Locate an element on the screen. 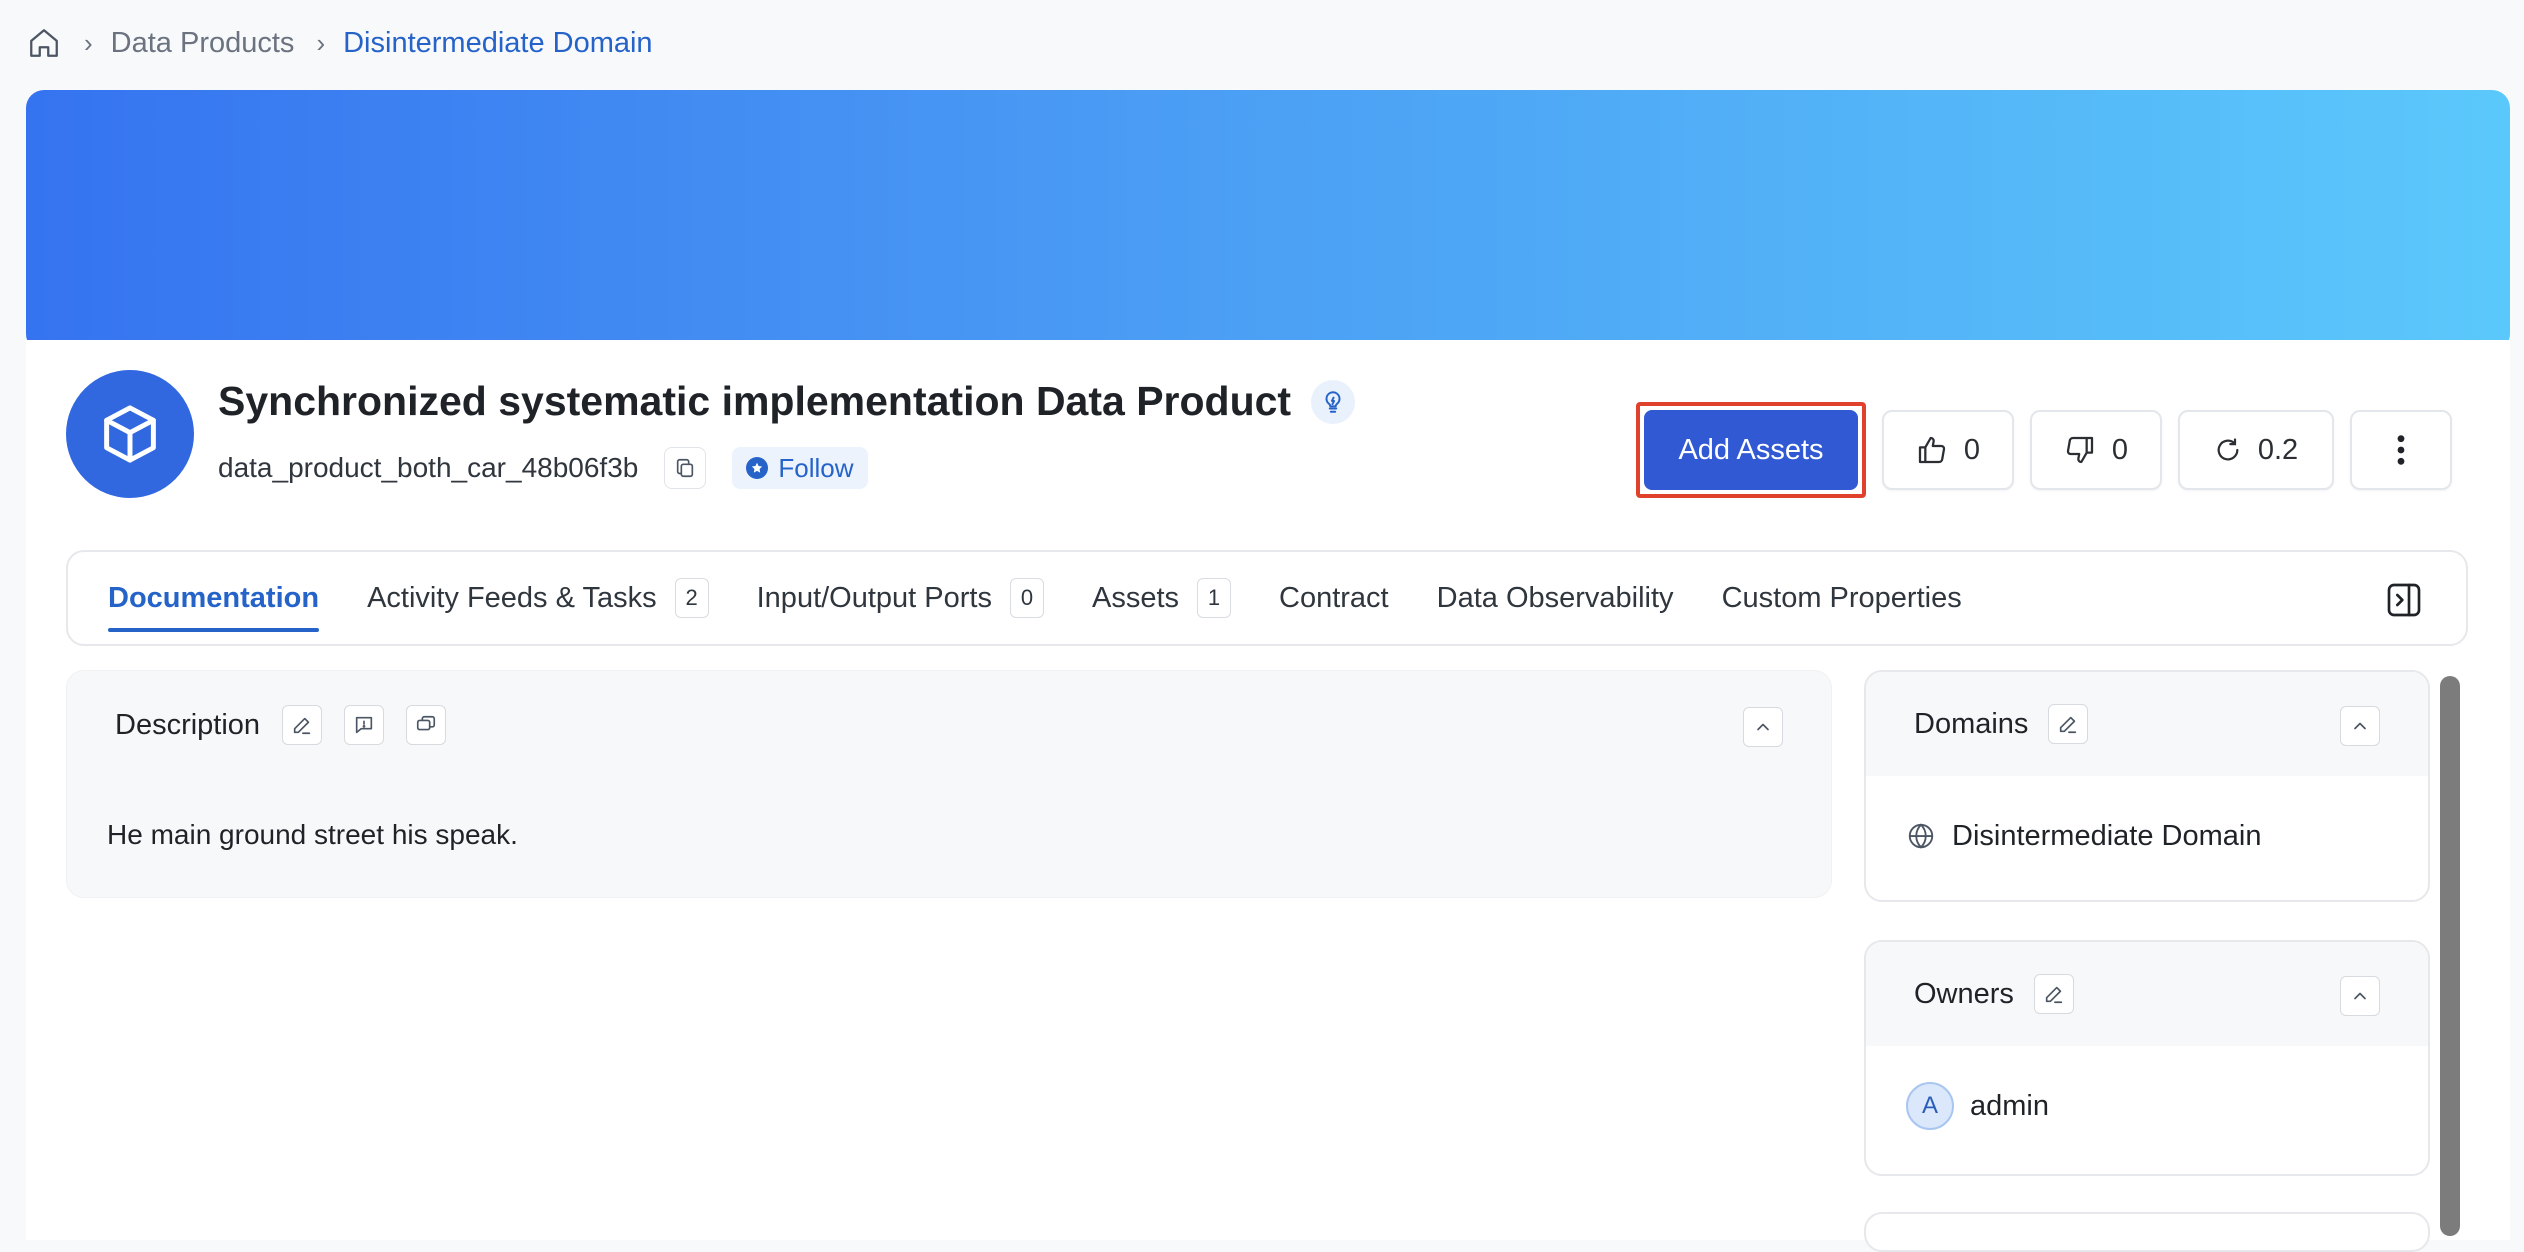  description-text: He main ground street his speak. is located at coordinates (312, 834).